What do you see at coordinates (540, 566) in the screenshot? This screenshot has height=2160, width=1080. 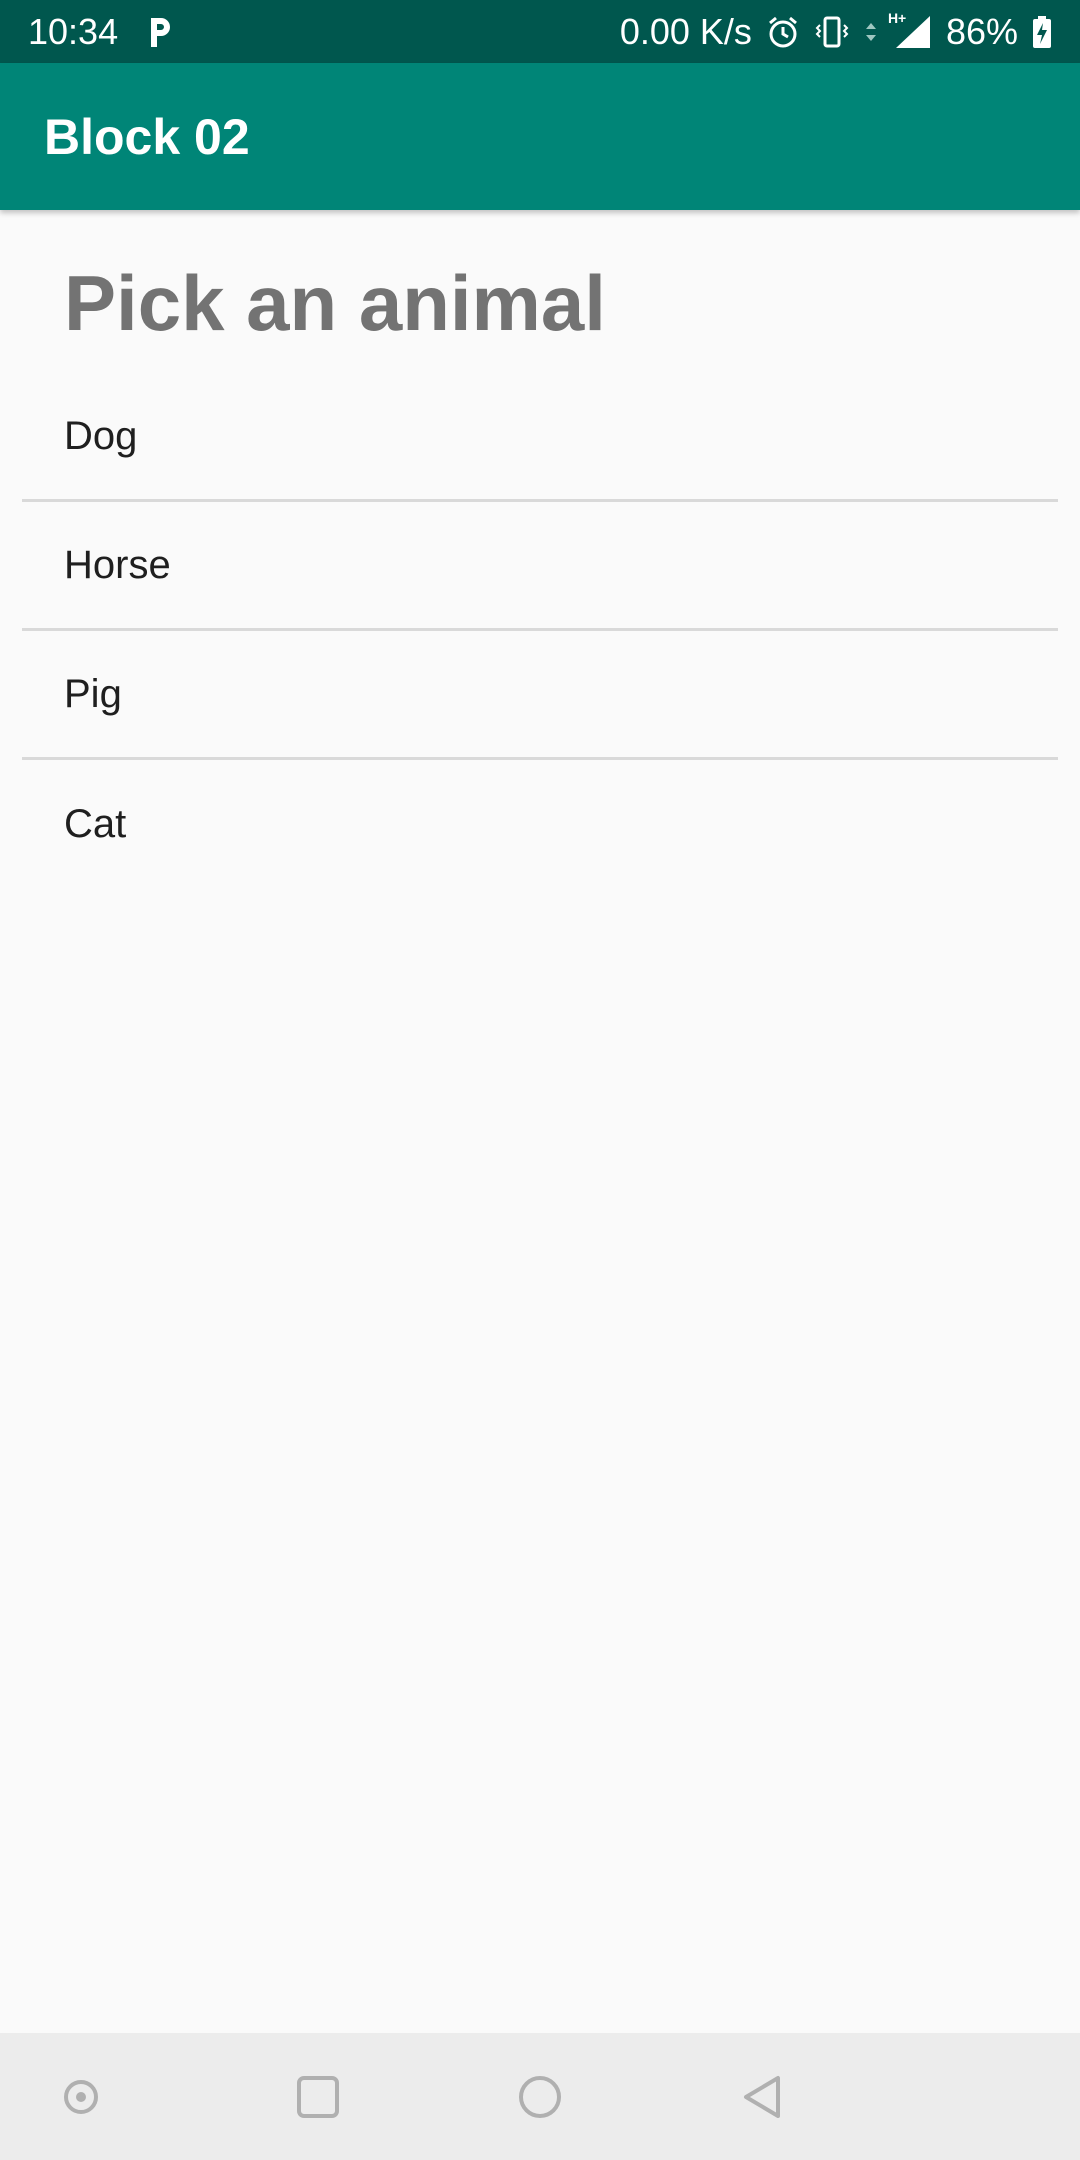 I see `list-item-horse: Horse` at bounding box center [540, 566].